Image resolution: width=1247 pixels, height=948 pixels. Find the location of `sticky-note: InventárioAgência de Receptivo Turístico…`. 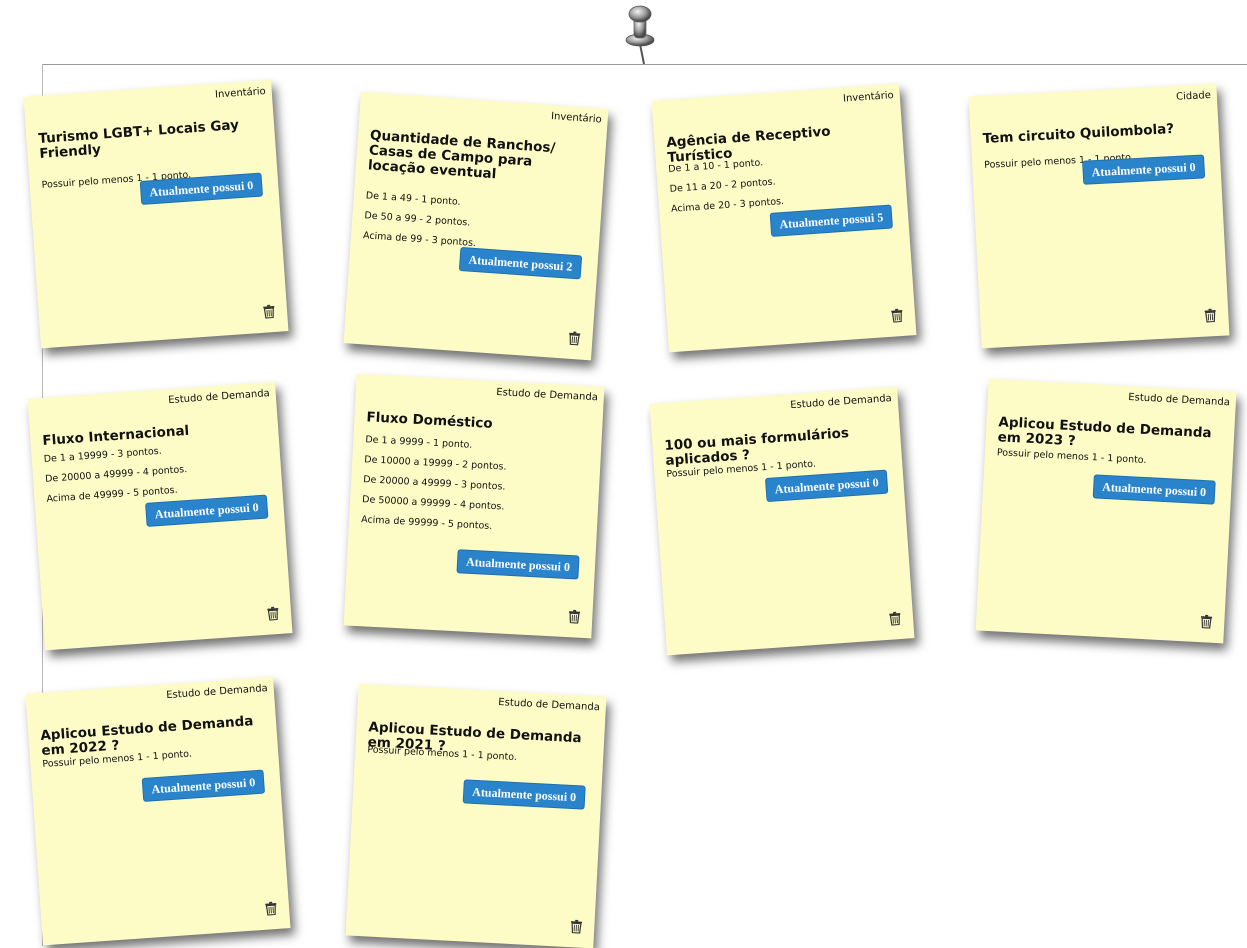

sticky-note: InventárioAgência de Receptivo Turístico… is located at coordinates (784, 218).